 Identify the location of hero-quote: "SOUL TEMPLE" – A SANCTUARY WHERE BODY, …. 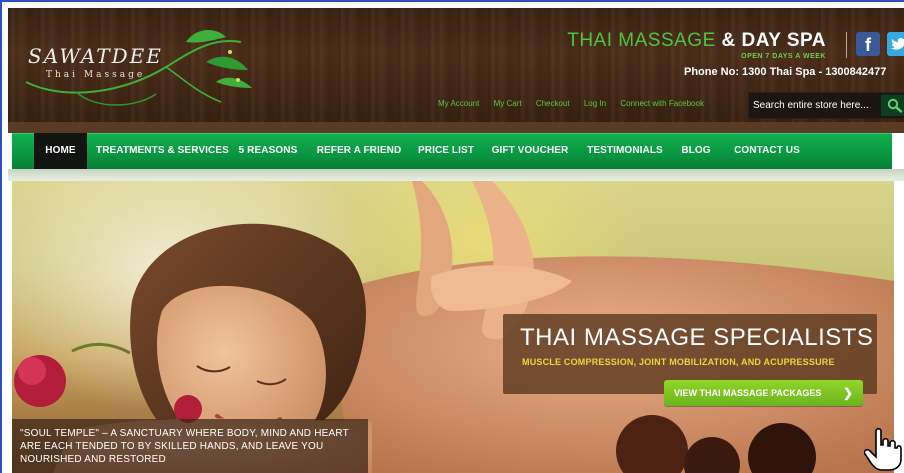
(184, 446).